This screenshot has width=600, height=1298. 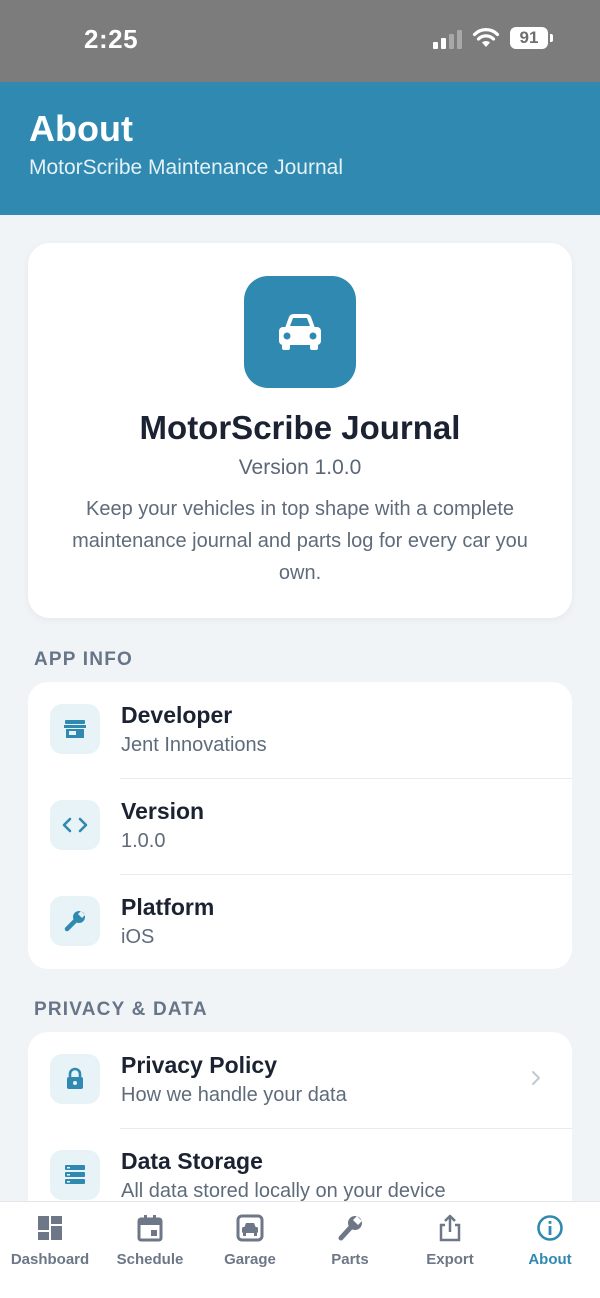 I want to click on row-title: Platform, so click(x=168, y=907).